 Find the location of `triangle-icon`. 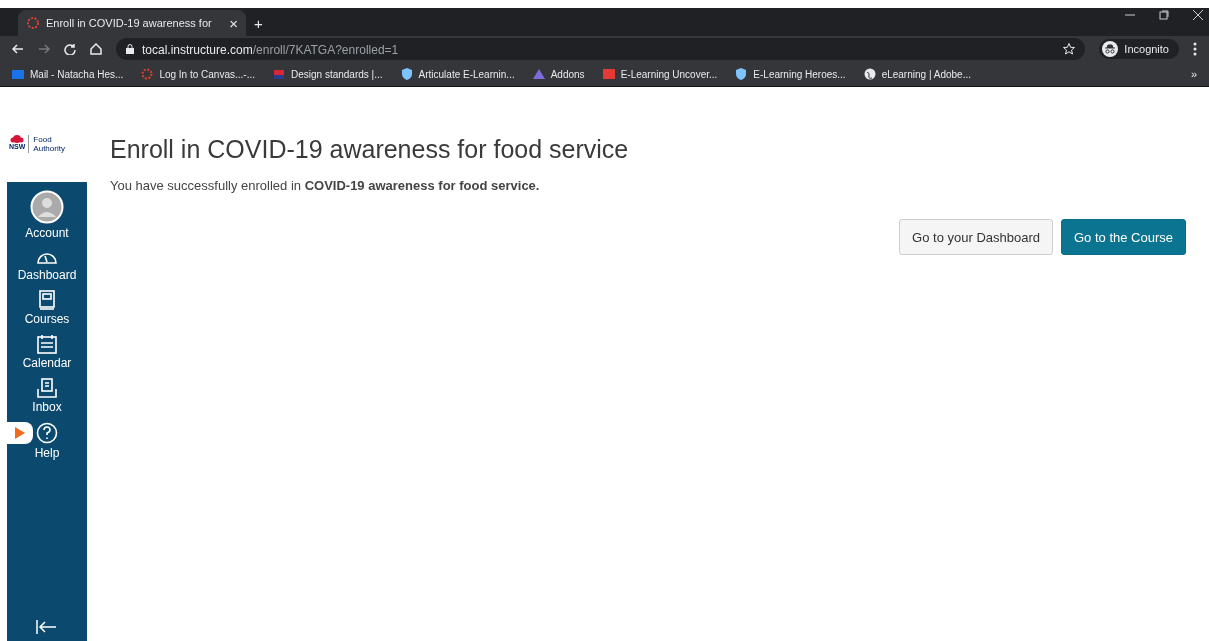

triangle-icon is located at coordinates (538, 74).